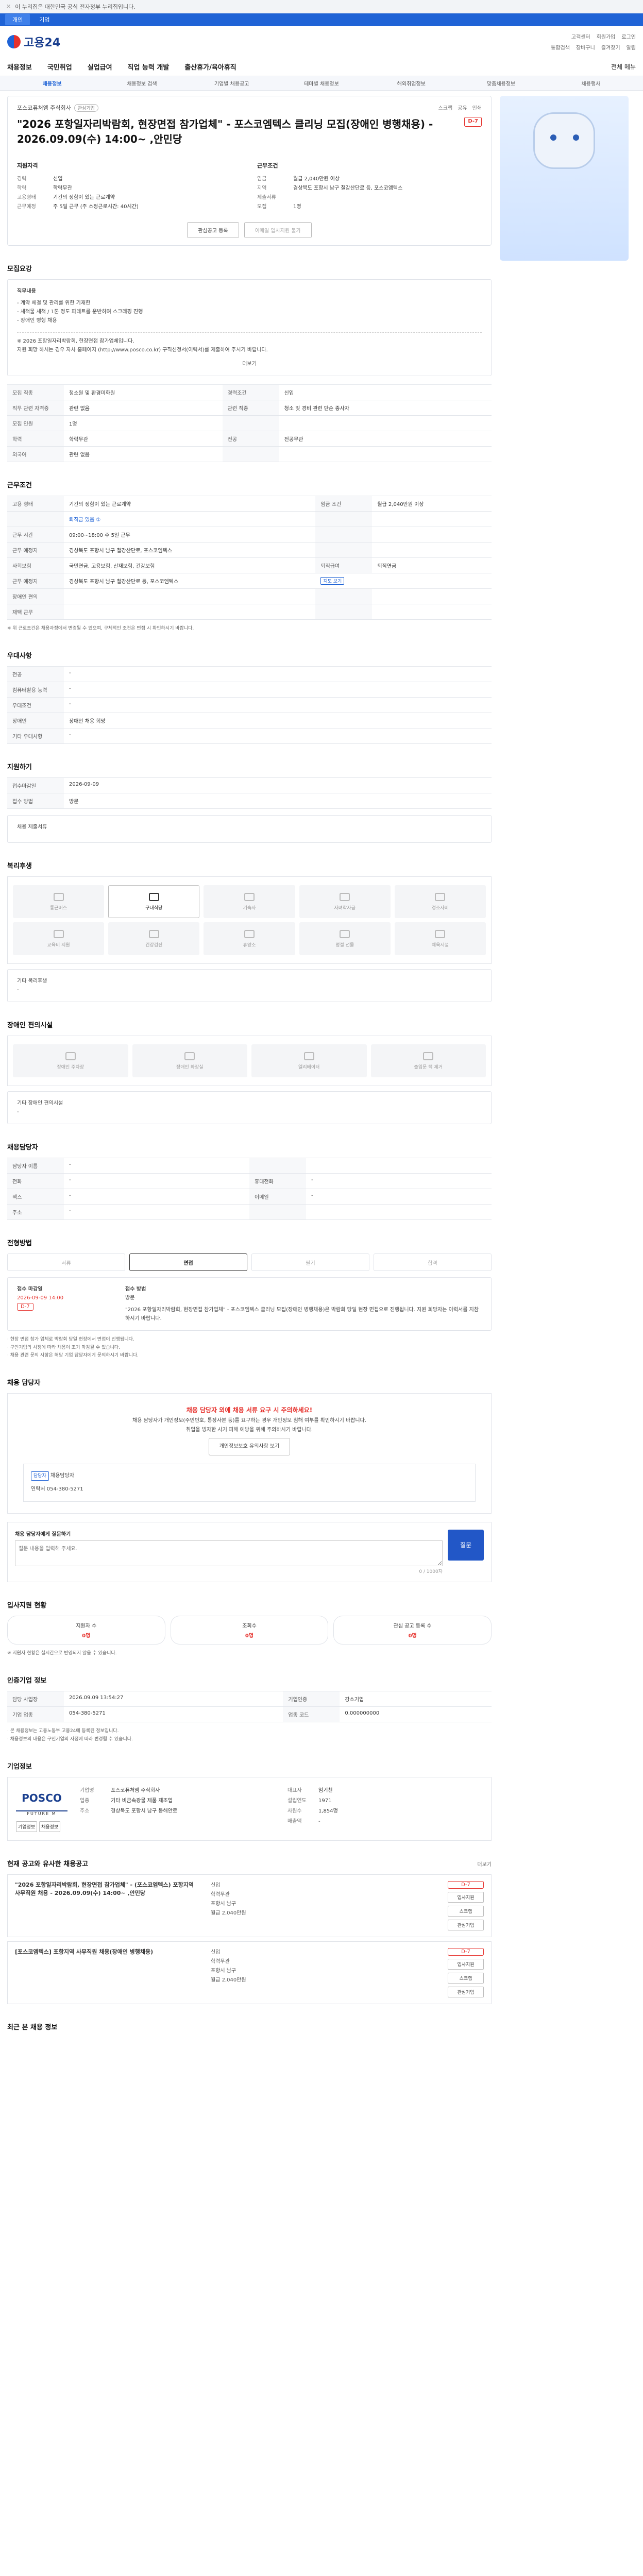 Image resolution: width=643 pixels, height=2576 pixels. Describe the element at coordinates (142, 83) in the screenshot. I see `subnav-item: 채용정보 검색` at that location.